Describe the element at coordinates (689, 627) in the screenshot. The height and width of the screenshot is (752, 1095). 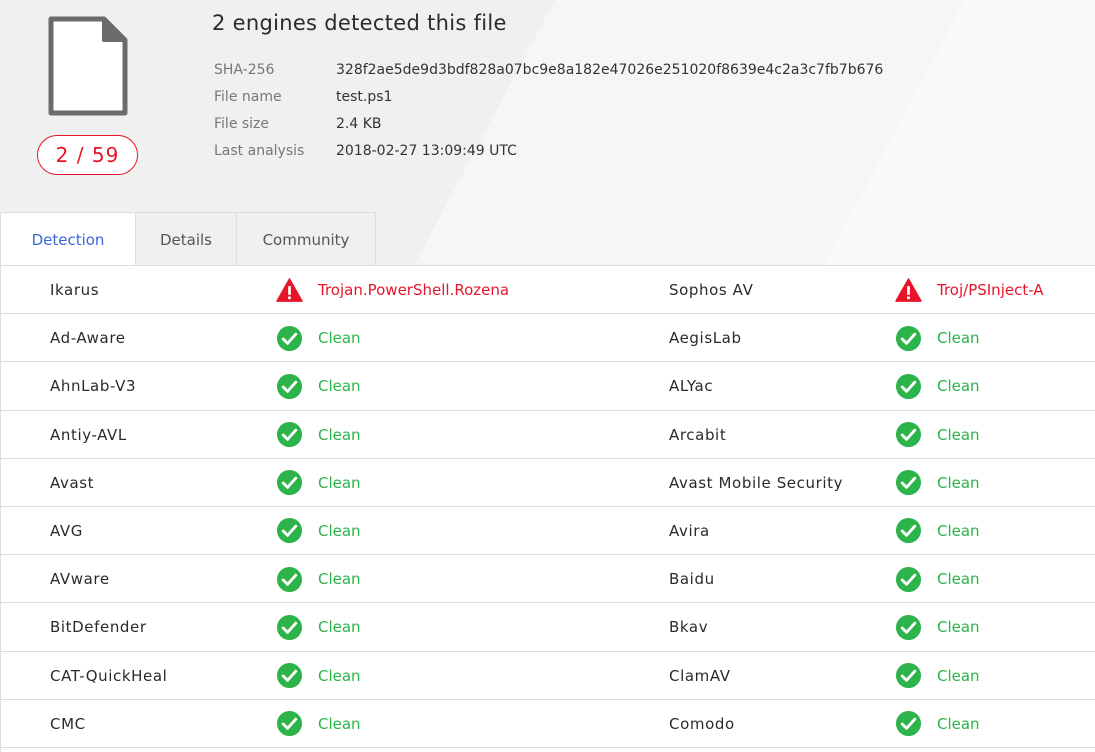
I see `engine-name: Bkav` at that location.